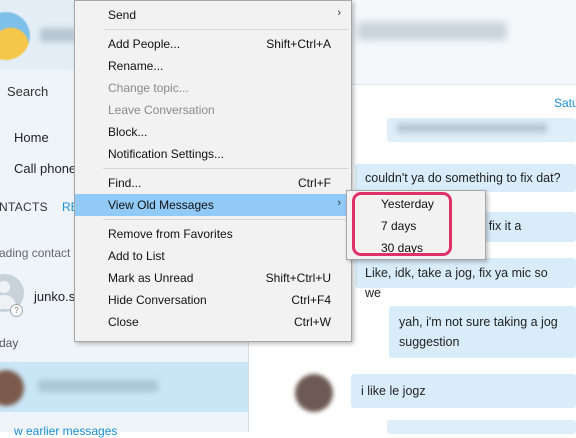 This screenshot has height=438, width=576. I want to click on menu-item-label: Add to List, so click(136, 256).